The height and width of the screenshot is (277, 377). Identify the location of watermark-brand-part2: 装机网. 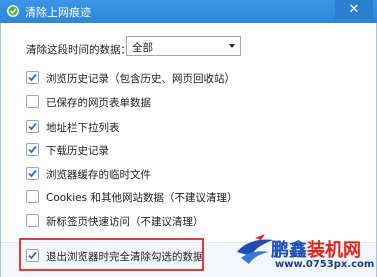
(334, 250).